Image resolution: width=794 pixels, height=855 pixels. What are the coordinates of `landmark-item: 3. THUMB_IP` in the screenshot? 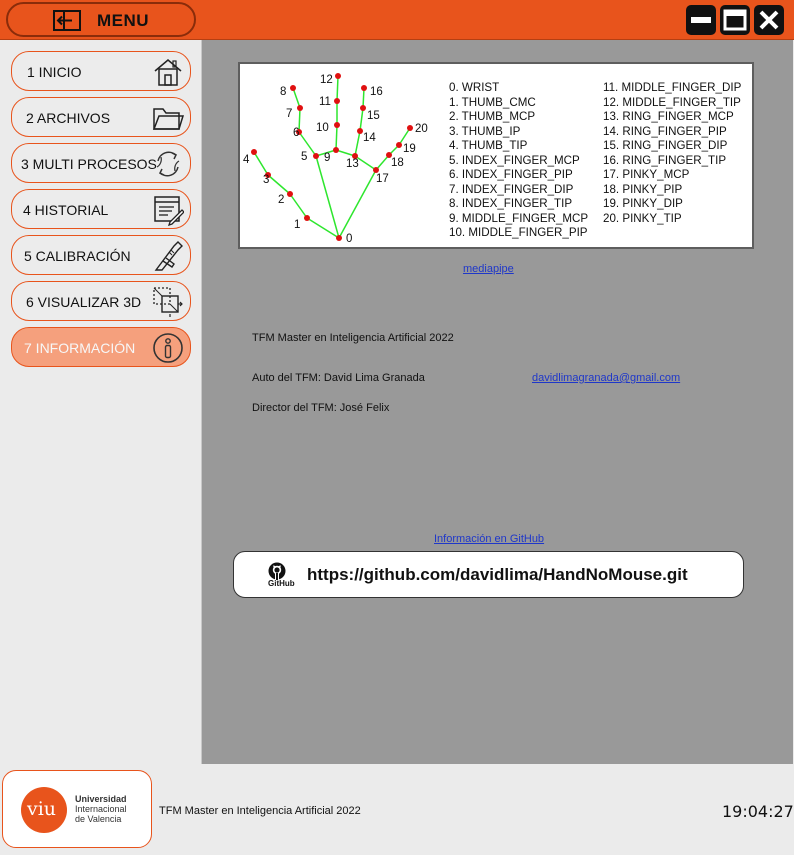 It's located at (485, 131).